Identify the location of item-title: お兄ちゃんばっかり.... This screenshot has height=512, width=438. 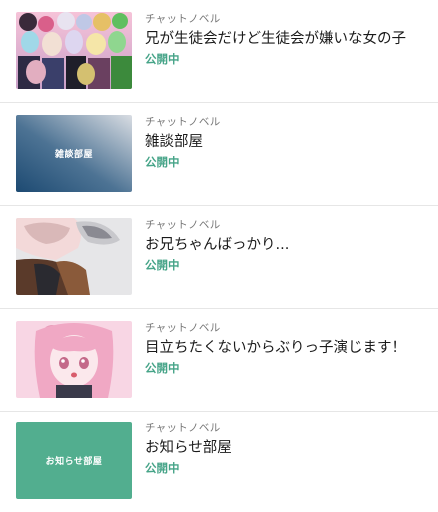
(286, 245).